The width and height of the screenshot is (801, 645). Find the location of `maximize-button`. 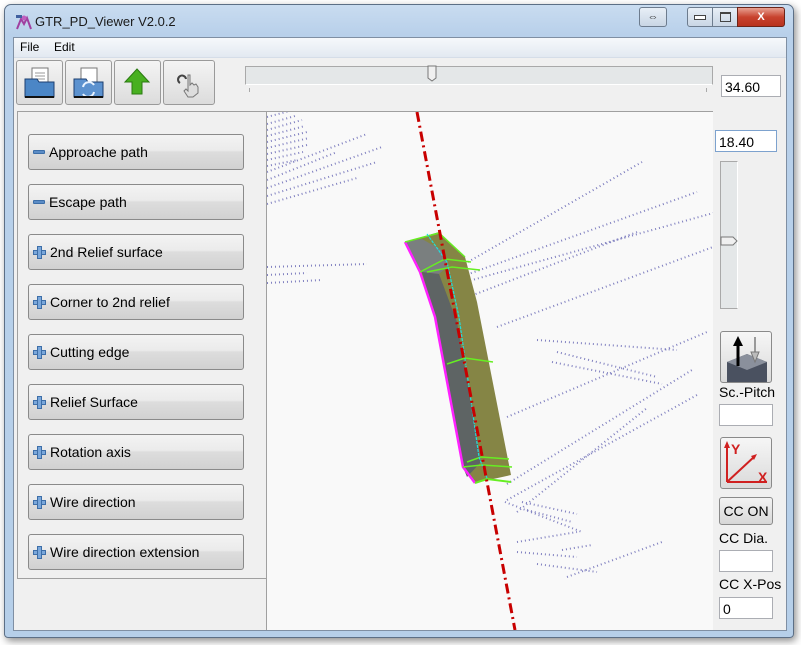

maximize-button is located at coordinates (725, 17).